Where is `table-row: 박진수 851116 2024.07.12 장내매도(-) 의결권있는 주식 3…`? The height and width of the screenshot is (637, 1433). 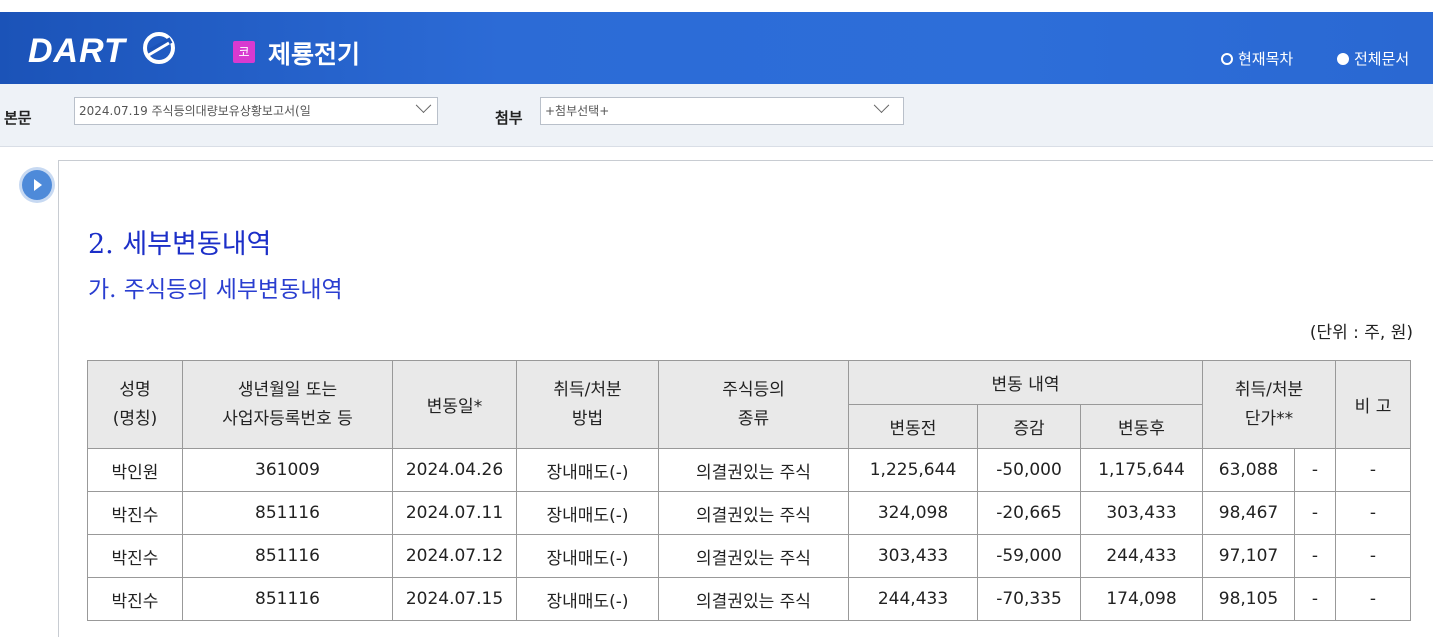 table-row: 박진수 851116 2024.07.12 장내매도(-) 의결권있는 주식 3… is located at coordinates (749, 556).